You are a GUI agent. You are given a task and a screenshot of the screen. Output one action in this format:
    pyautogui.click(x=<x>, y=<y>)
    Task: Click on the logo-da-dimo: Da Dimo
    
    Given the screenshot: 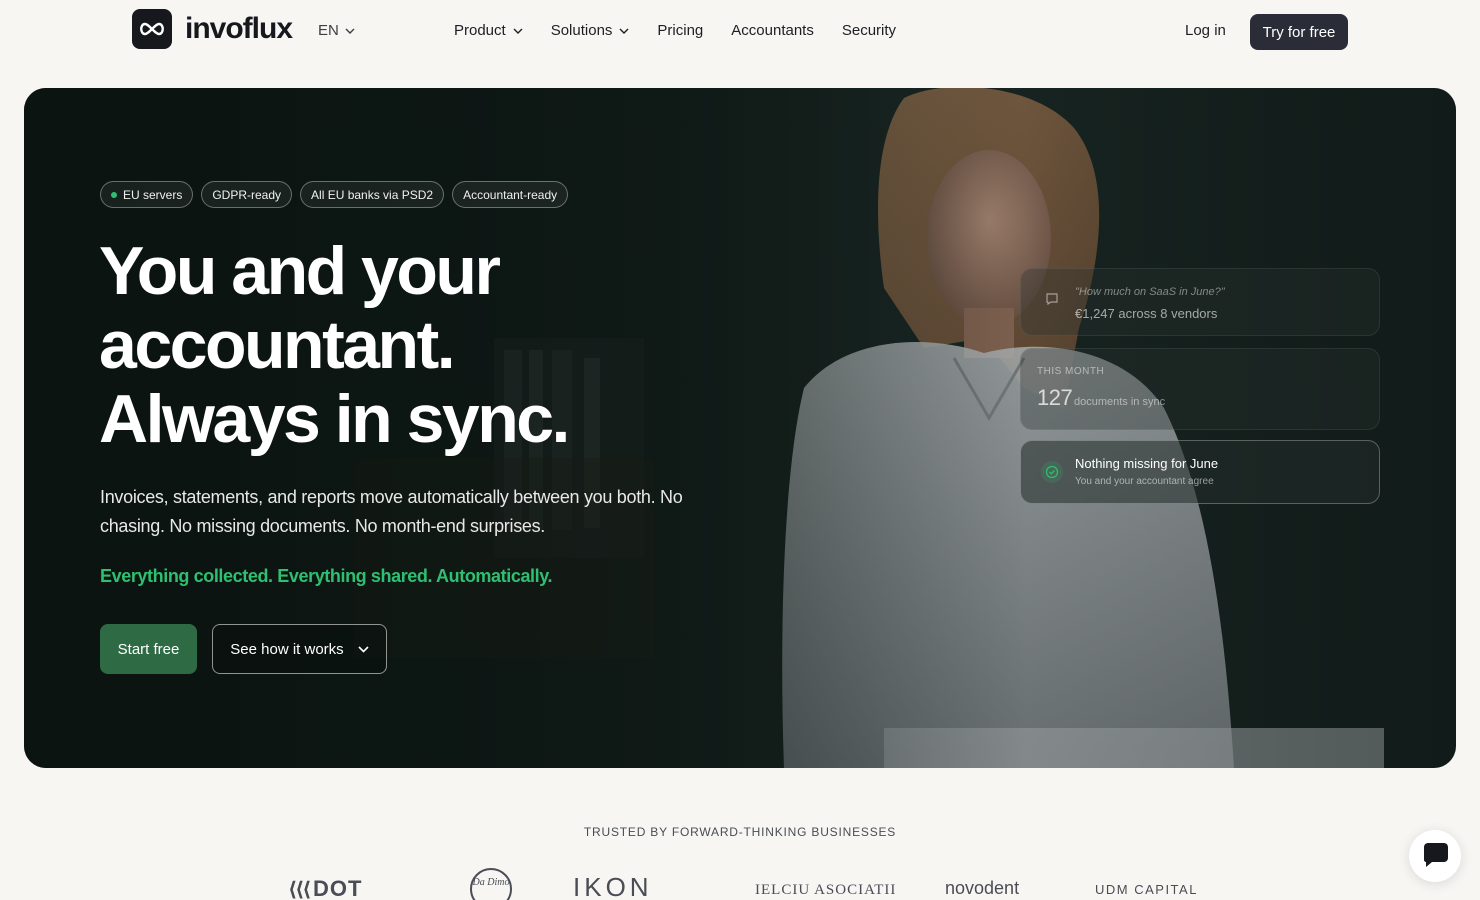 What is the action you would take?
    pyautogui.click(x=491, y=884)
    